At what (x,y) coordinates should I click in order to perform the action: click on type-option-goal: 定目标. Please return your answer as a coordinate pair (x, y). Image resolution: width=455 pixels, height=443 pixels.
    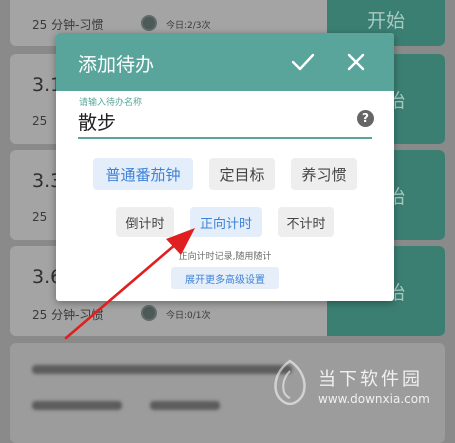
    Looking at the image, I should click on (242, 174).